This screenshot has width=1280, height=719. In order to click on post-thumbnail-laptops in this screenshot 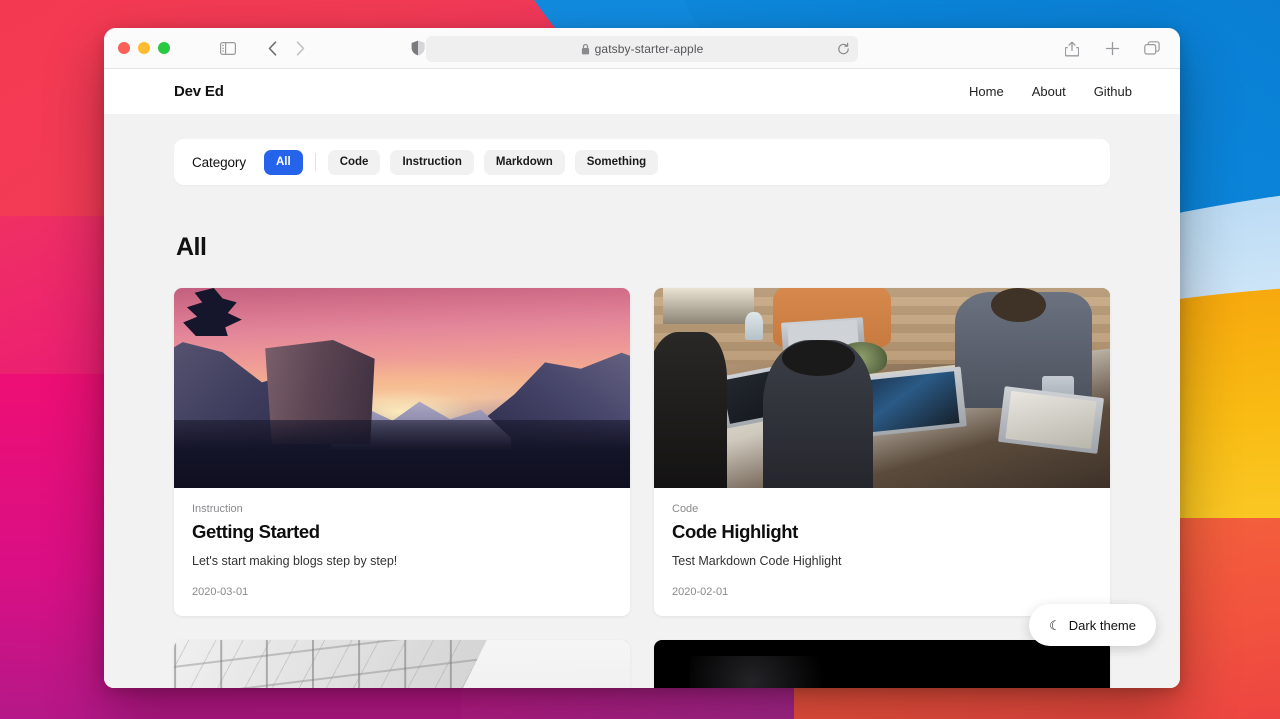, I will do `click(882, 388)`.